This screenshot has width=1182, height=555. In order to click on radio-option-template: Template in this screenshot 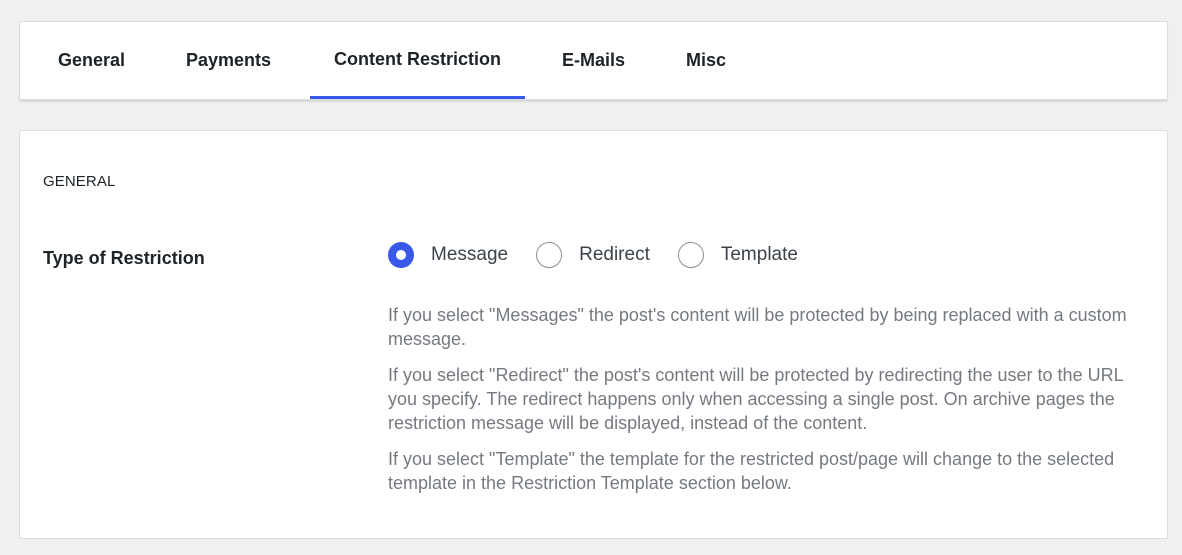, I will do `click(737, 255)`.